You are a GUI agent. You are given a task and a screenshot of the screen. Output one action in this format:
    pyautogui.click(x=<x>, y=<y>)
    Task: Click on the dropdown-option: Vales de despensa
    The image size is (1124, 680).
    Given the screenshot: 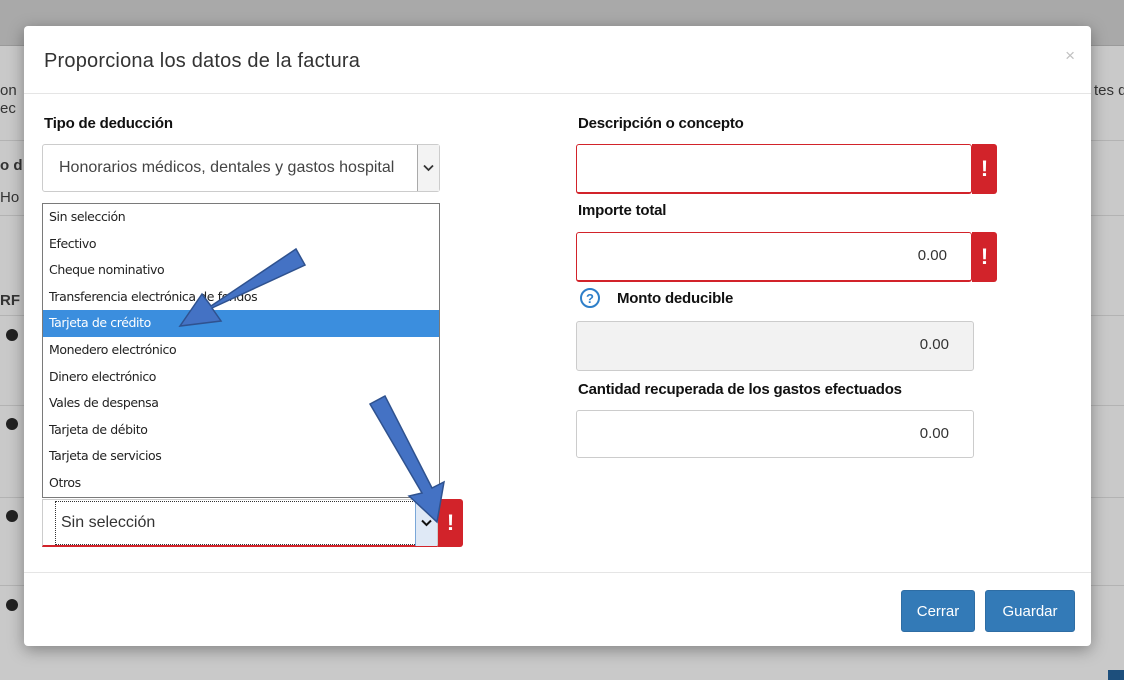 What is the action you would take?
    pyautogui.click(x=241, y=403)
    